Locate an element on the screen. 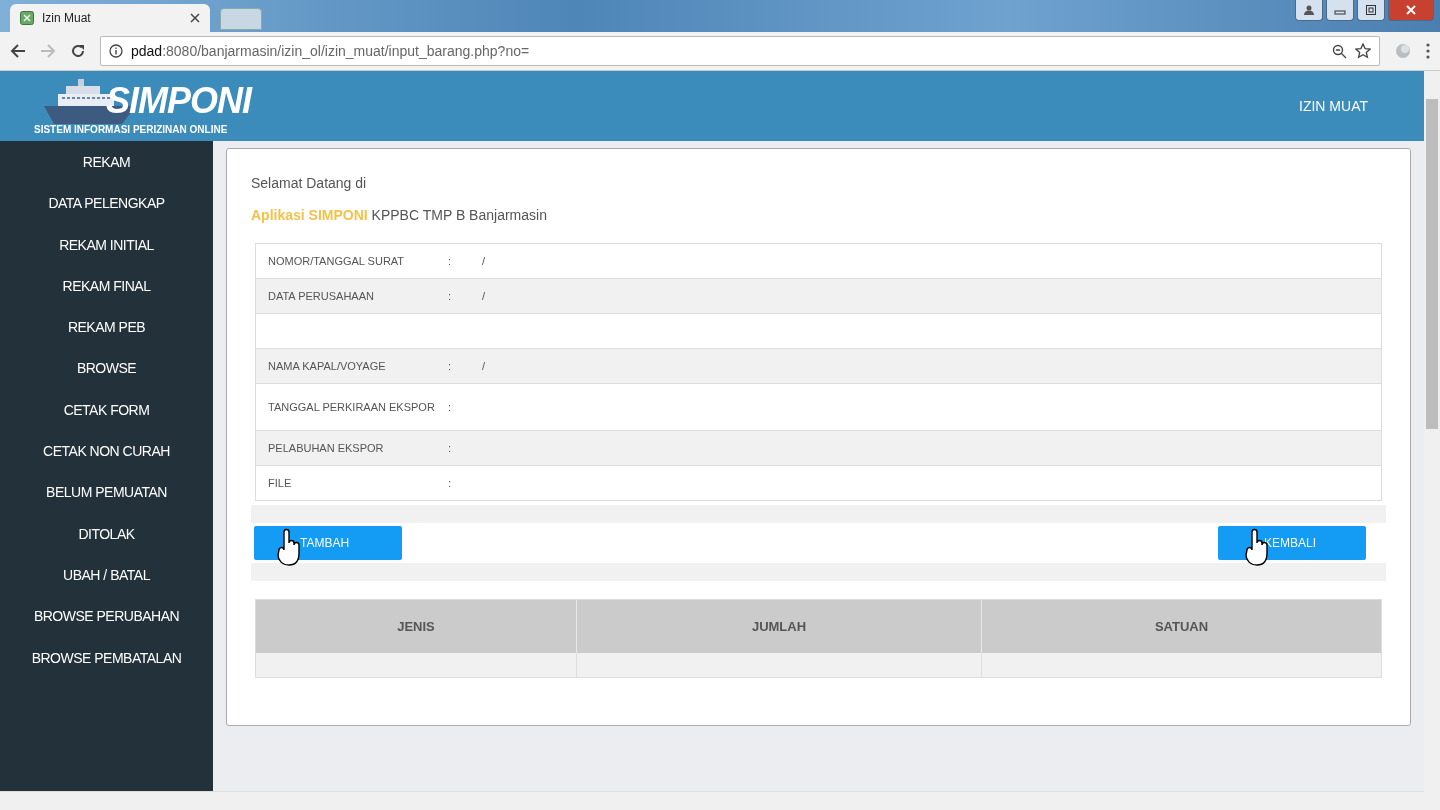 Image resolution: width=1440 pixels, height=810 pixels. logo-subtitle: SISTEM INFORMASI PERIZINAN ONLINE is located at coordinates (131, 129).